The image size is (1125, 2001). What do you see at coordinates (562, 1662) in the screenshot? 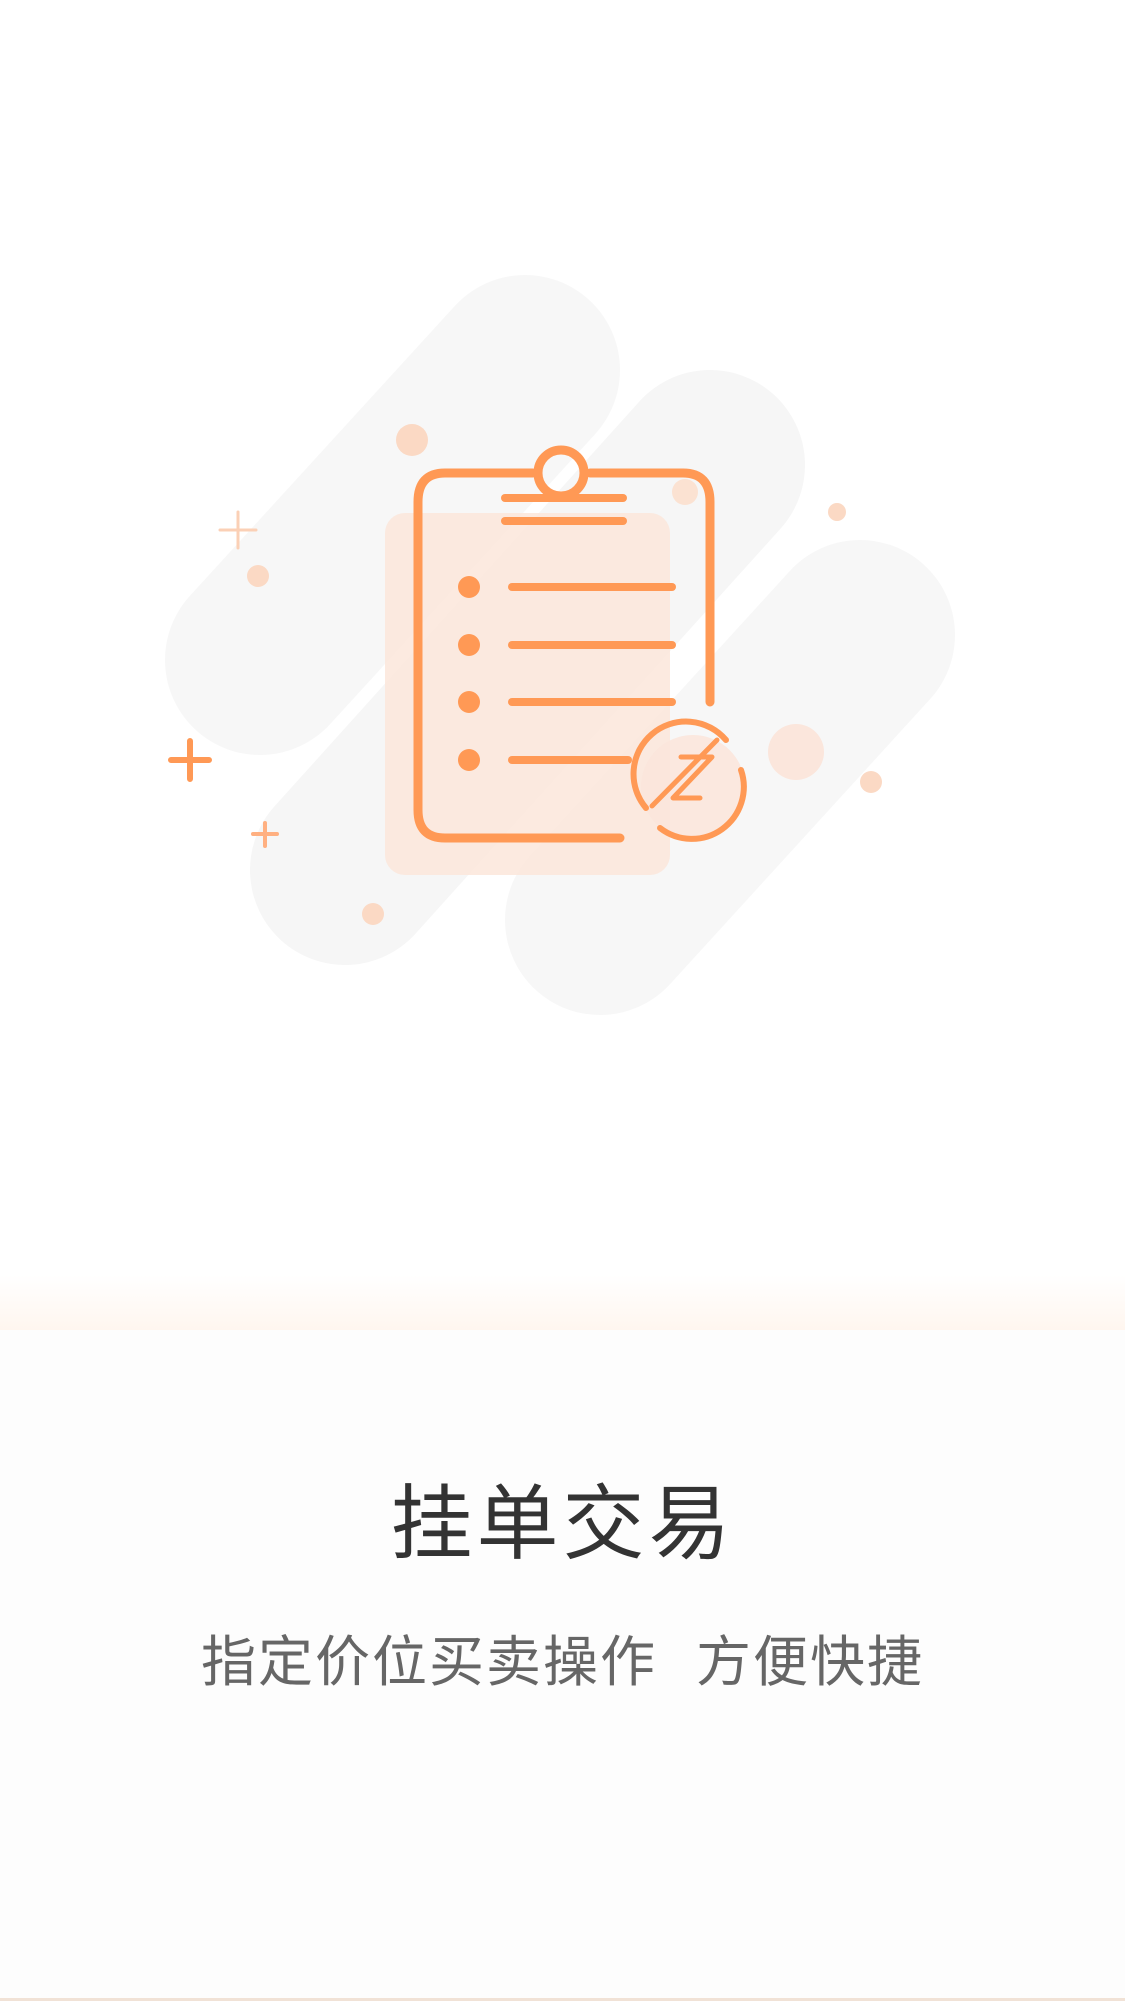
I see `page-subtitle: 指定价位买卖操作 方便快捷` at bounding box center [562, 1662].